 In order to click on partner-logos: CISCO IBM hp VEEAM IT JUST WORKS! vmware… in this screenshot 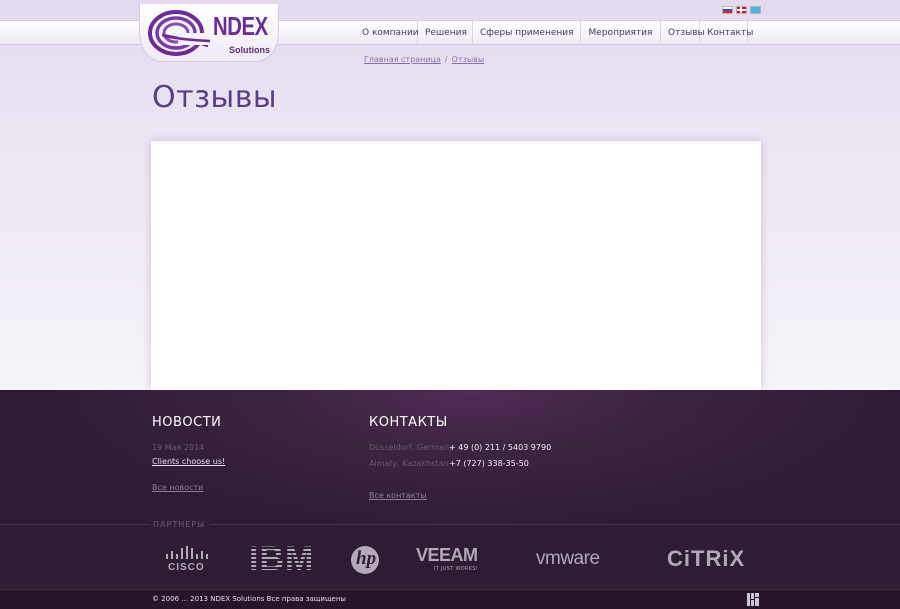, I will do `click(450, 561)`.